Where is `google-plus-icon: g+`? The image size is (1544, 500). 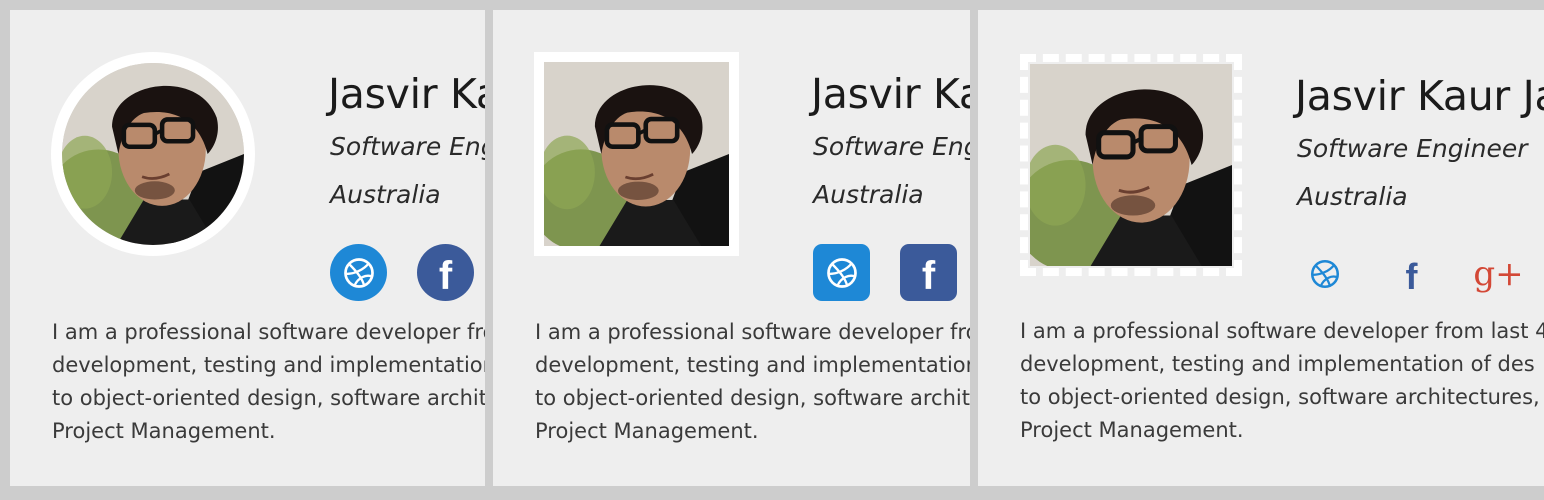
google-plus-icon: g+ is located at coordinates (1498, 273).